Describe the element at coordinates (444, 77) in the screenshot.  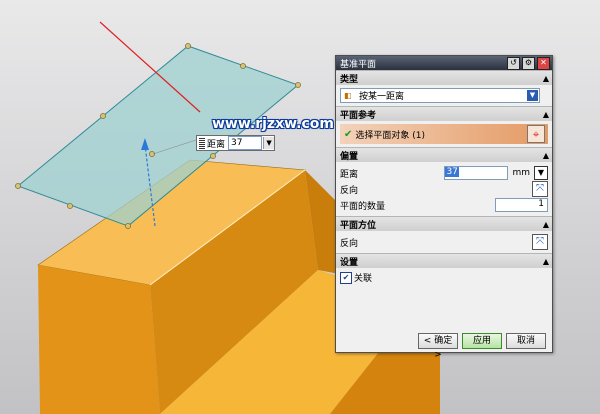
I see `section-type-header: 类型 ▲` at that location.